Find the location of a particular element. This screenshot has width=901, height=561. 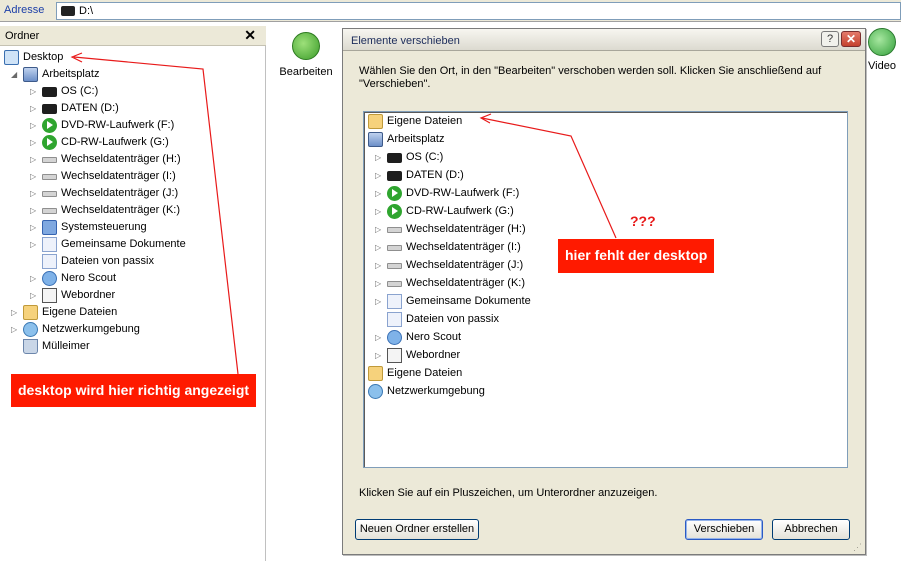

new-folder-button: Neuen Ordner erstellen is located at coordinates (417, 529).